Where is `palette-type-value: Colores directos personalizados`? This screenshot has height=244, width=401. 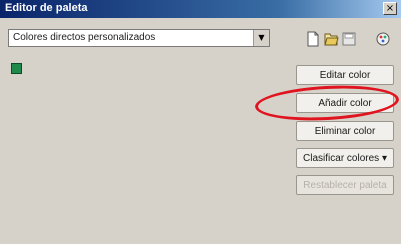 palette-type-value: Colores directos personalizados is located at coordinates (84, 37).